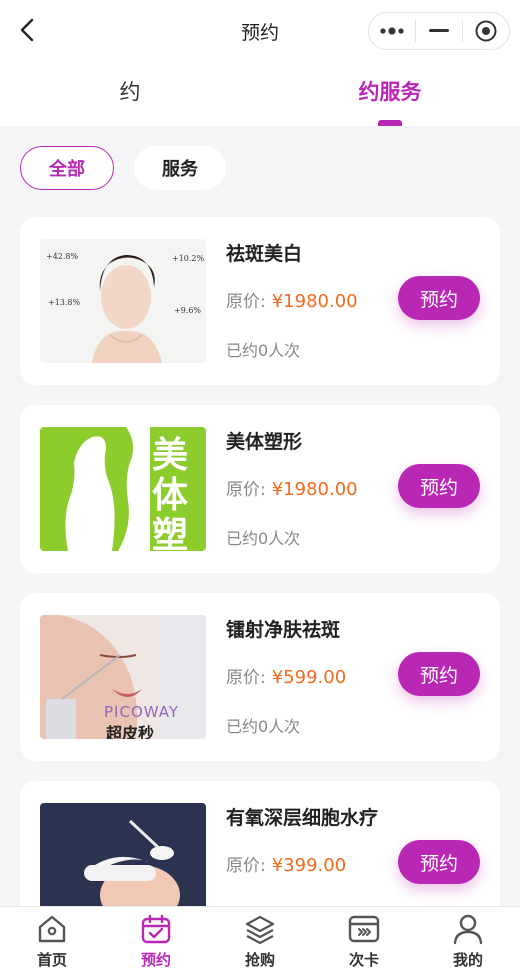 Image resolution: width=520 pixels, height=976 pixels. Describe the element at coordinates (390, 91) in the screenshot. I see `tab-service-appointment: 约服务` at that location.